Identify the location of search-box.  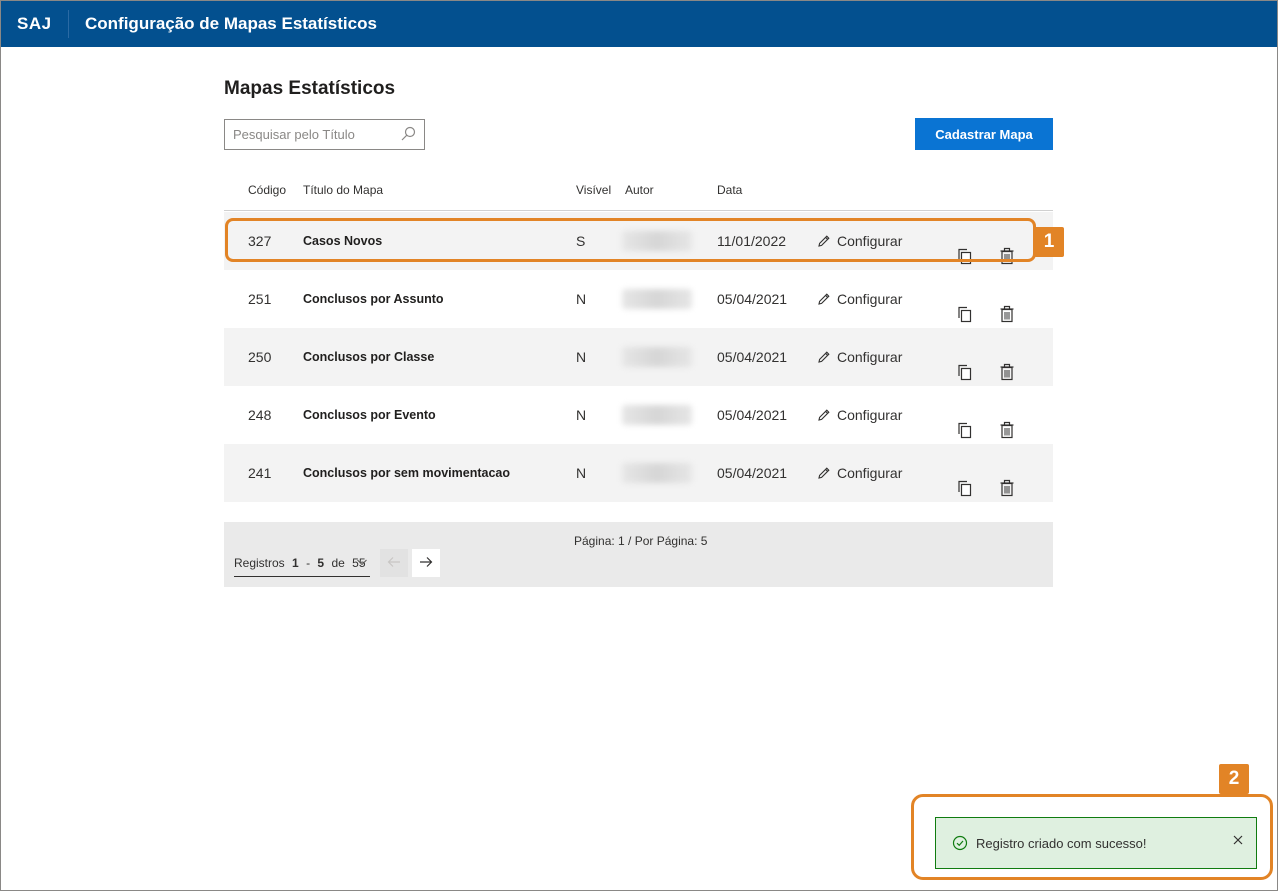
(324, 134).